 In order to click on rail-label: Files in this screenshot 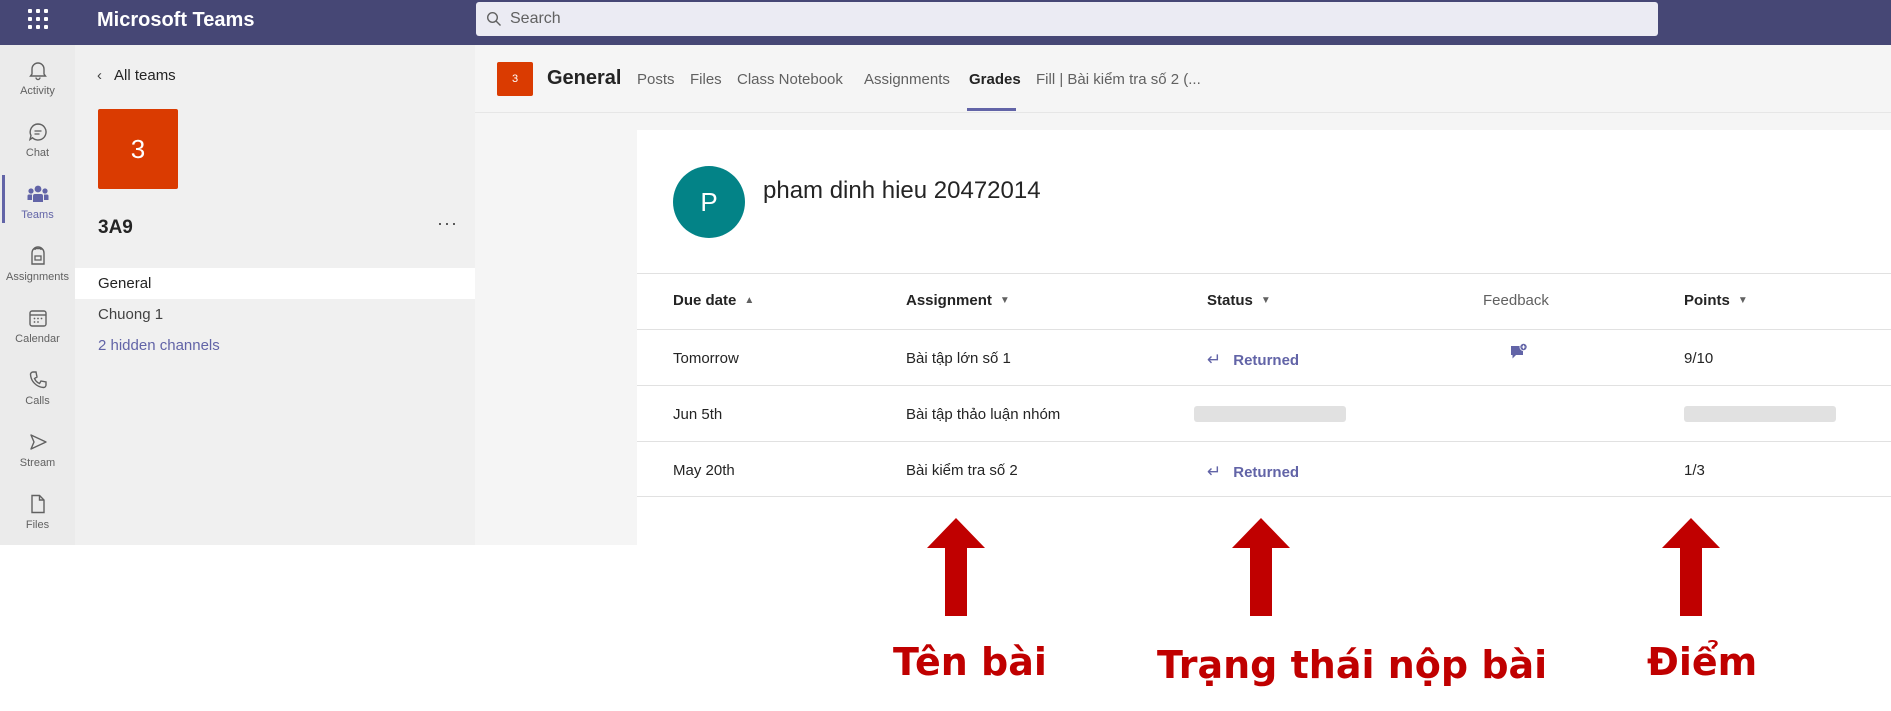, I will do `click(37, 525)`.